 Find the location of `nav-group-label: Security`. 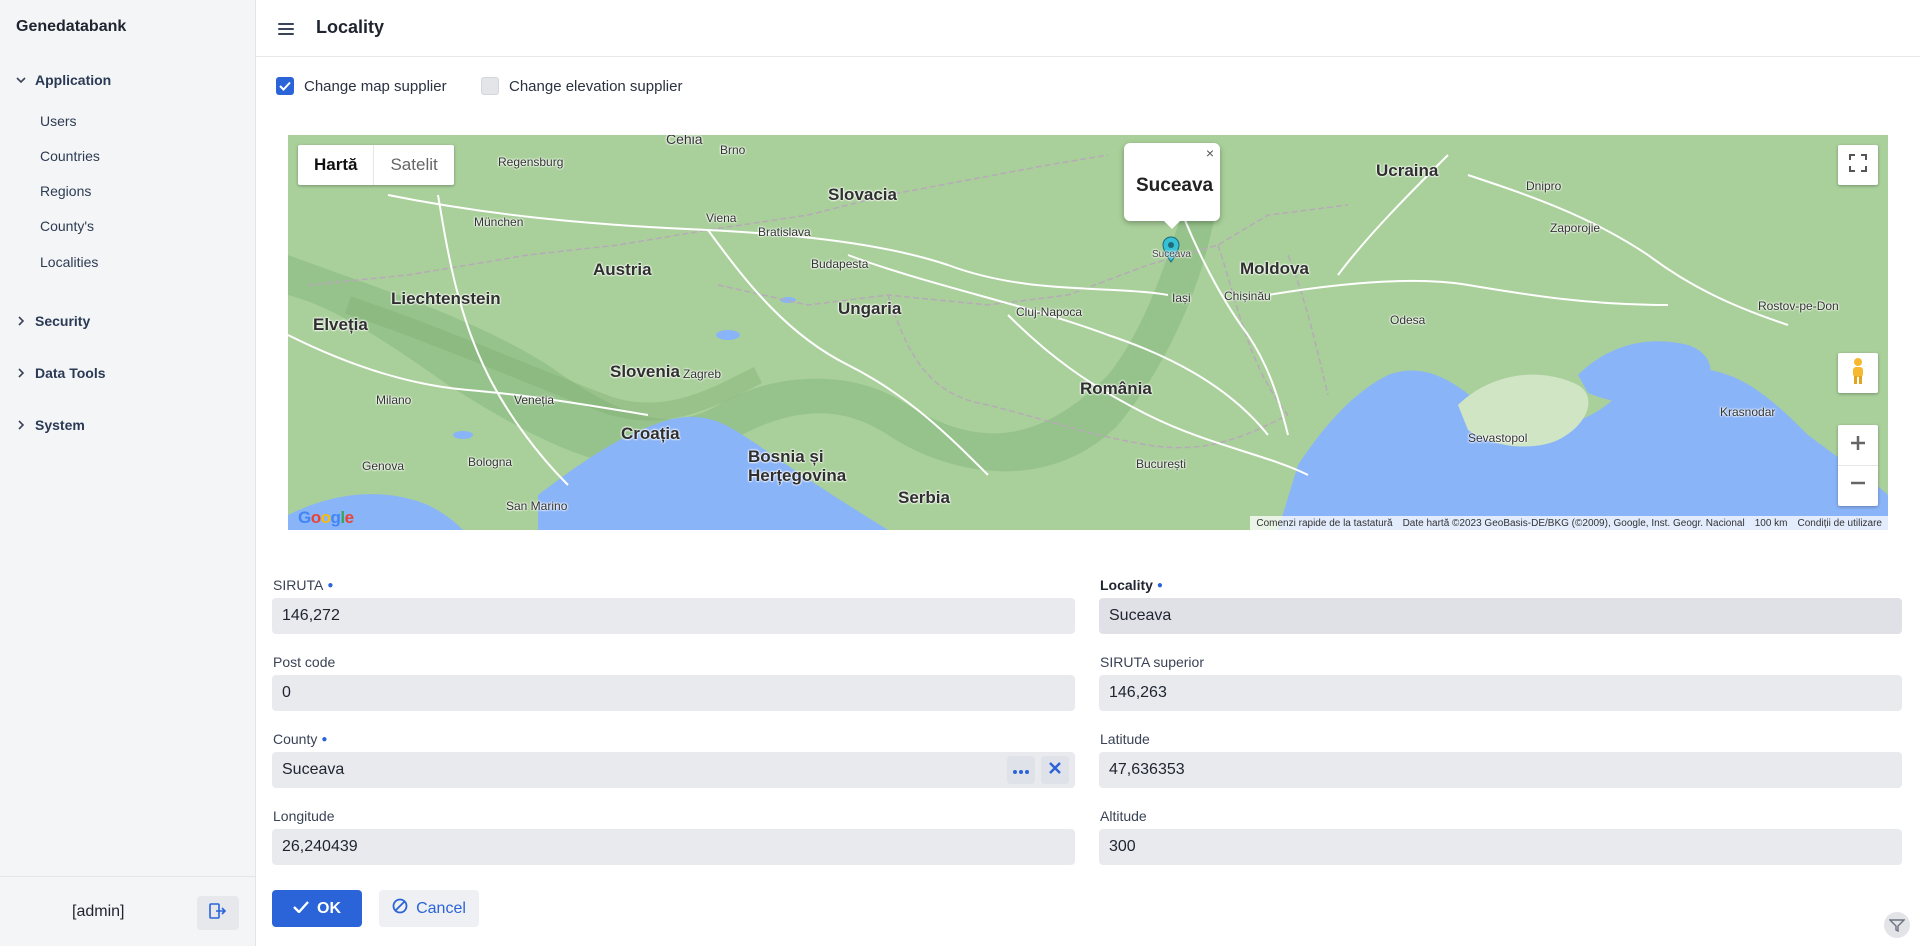

nav-group-label: Security is located at coordinates (63, 321).